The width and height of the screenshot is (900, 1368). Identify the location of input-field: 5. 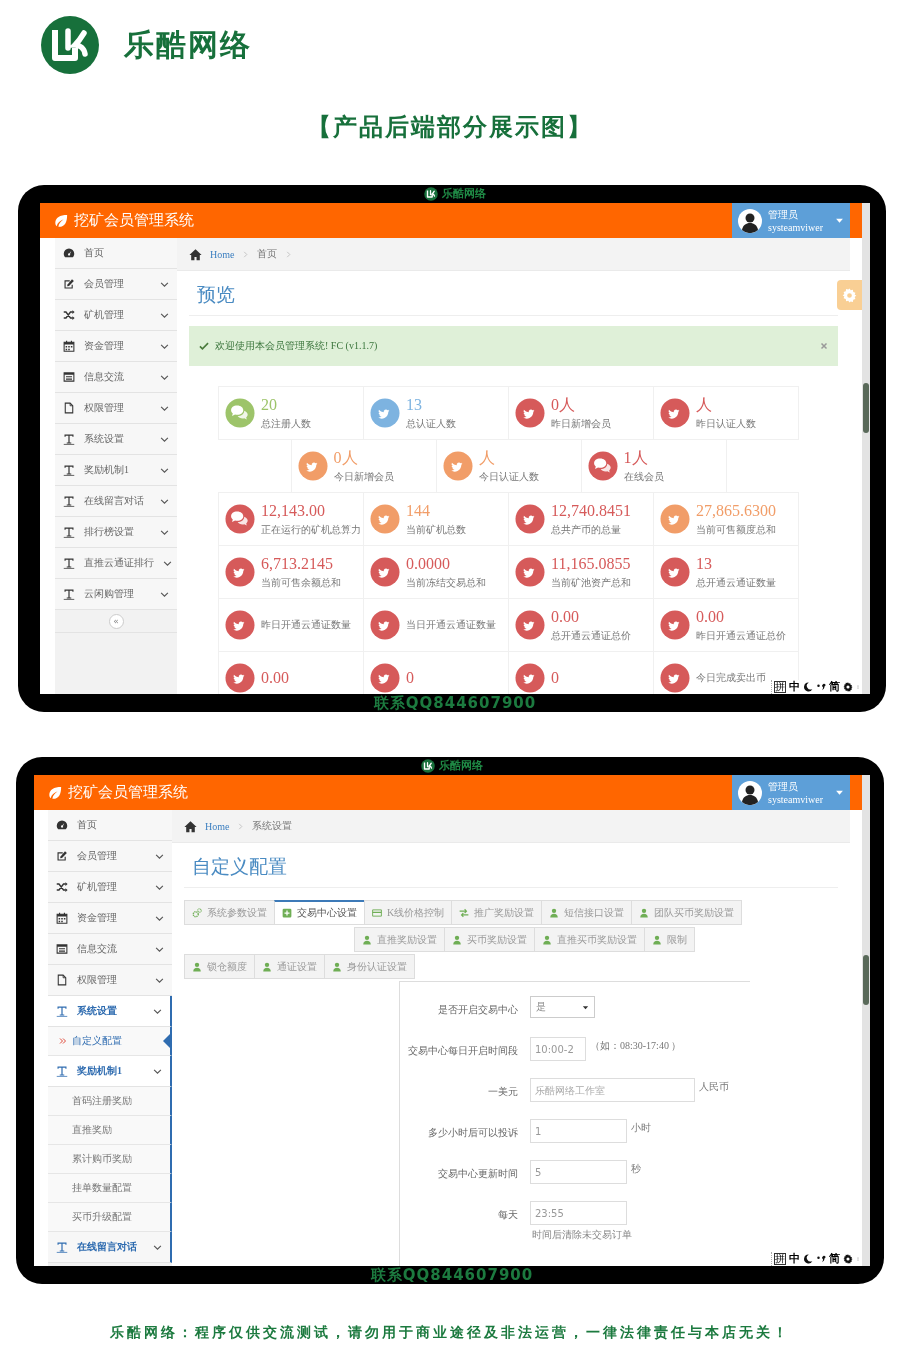
(578, 1172).